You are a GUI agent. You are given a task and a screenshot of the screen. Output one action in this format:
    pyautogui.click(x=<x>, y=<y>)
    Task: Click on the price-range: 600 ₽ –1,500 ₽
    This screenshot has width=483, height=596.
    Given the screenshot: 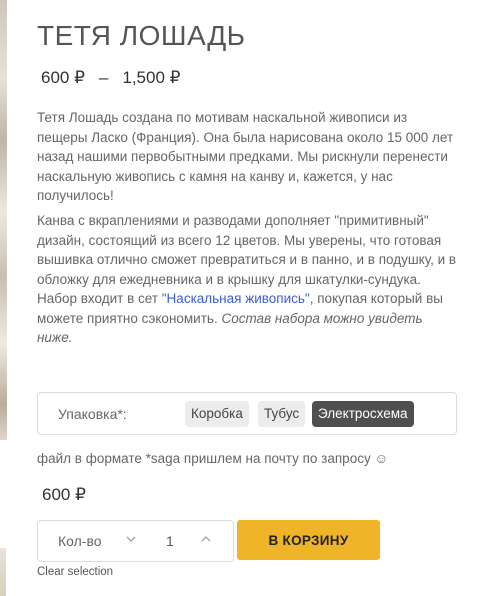 What is the action you would take?
    pyautogui.click(x=110, y=78)
    